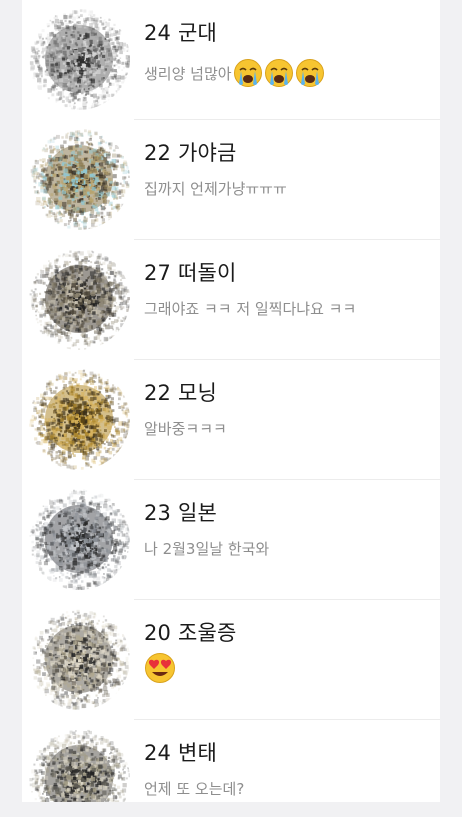 This screenshot has height=817, width=462. I want to click on chat-list-item: 23 일본나 2월3일날 한국와, so click(231, 540).